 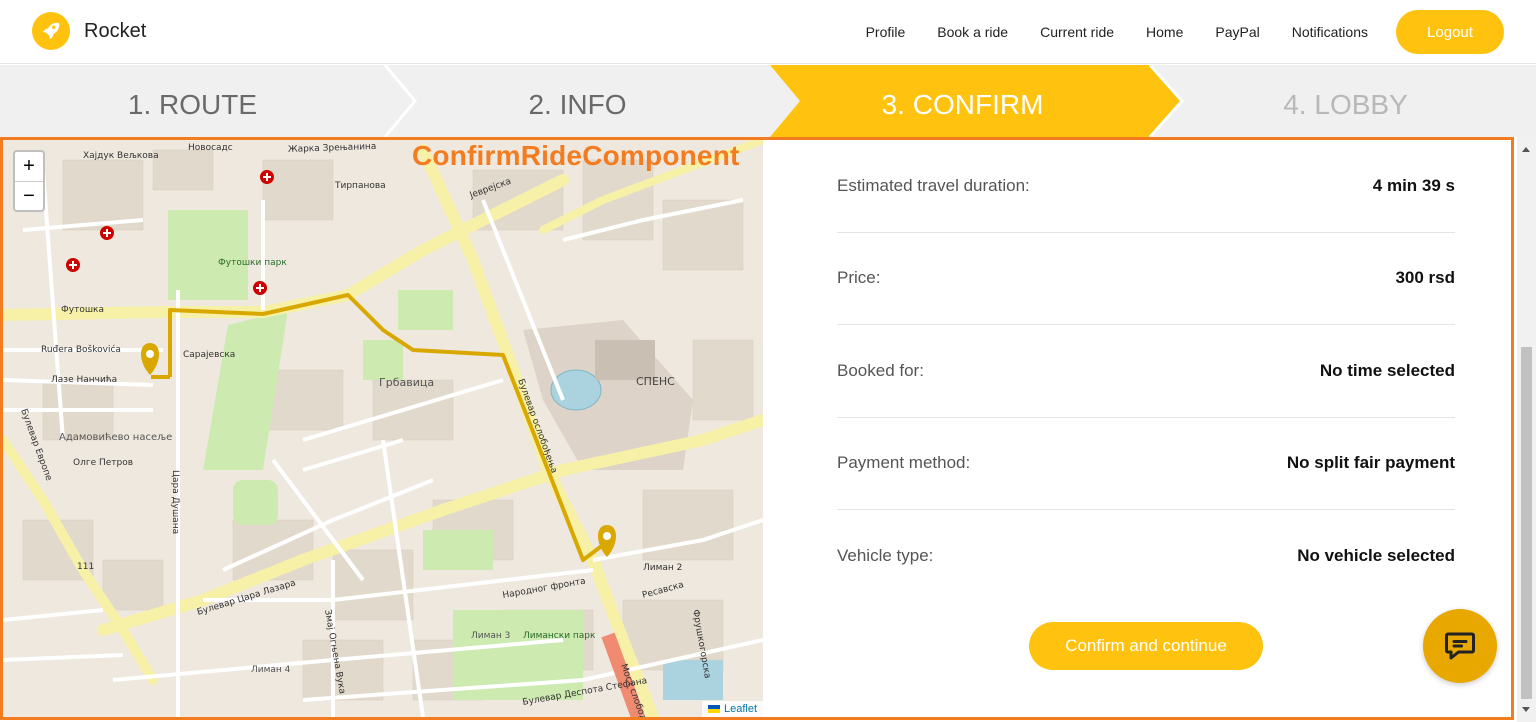 I want to click on brand: Rocket, so click(x=89, y=31).